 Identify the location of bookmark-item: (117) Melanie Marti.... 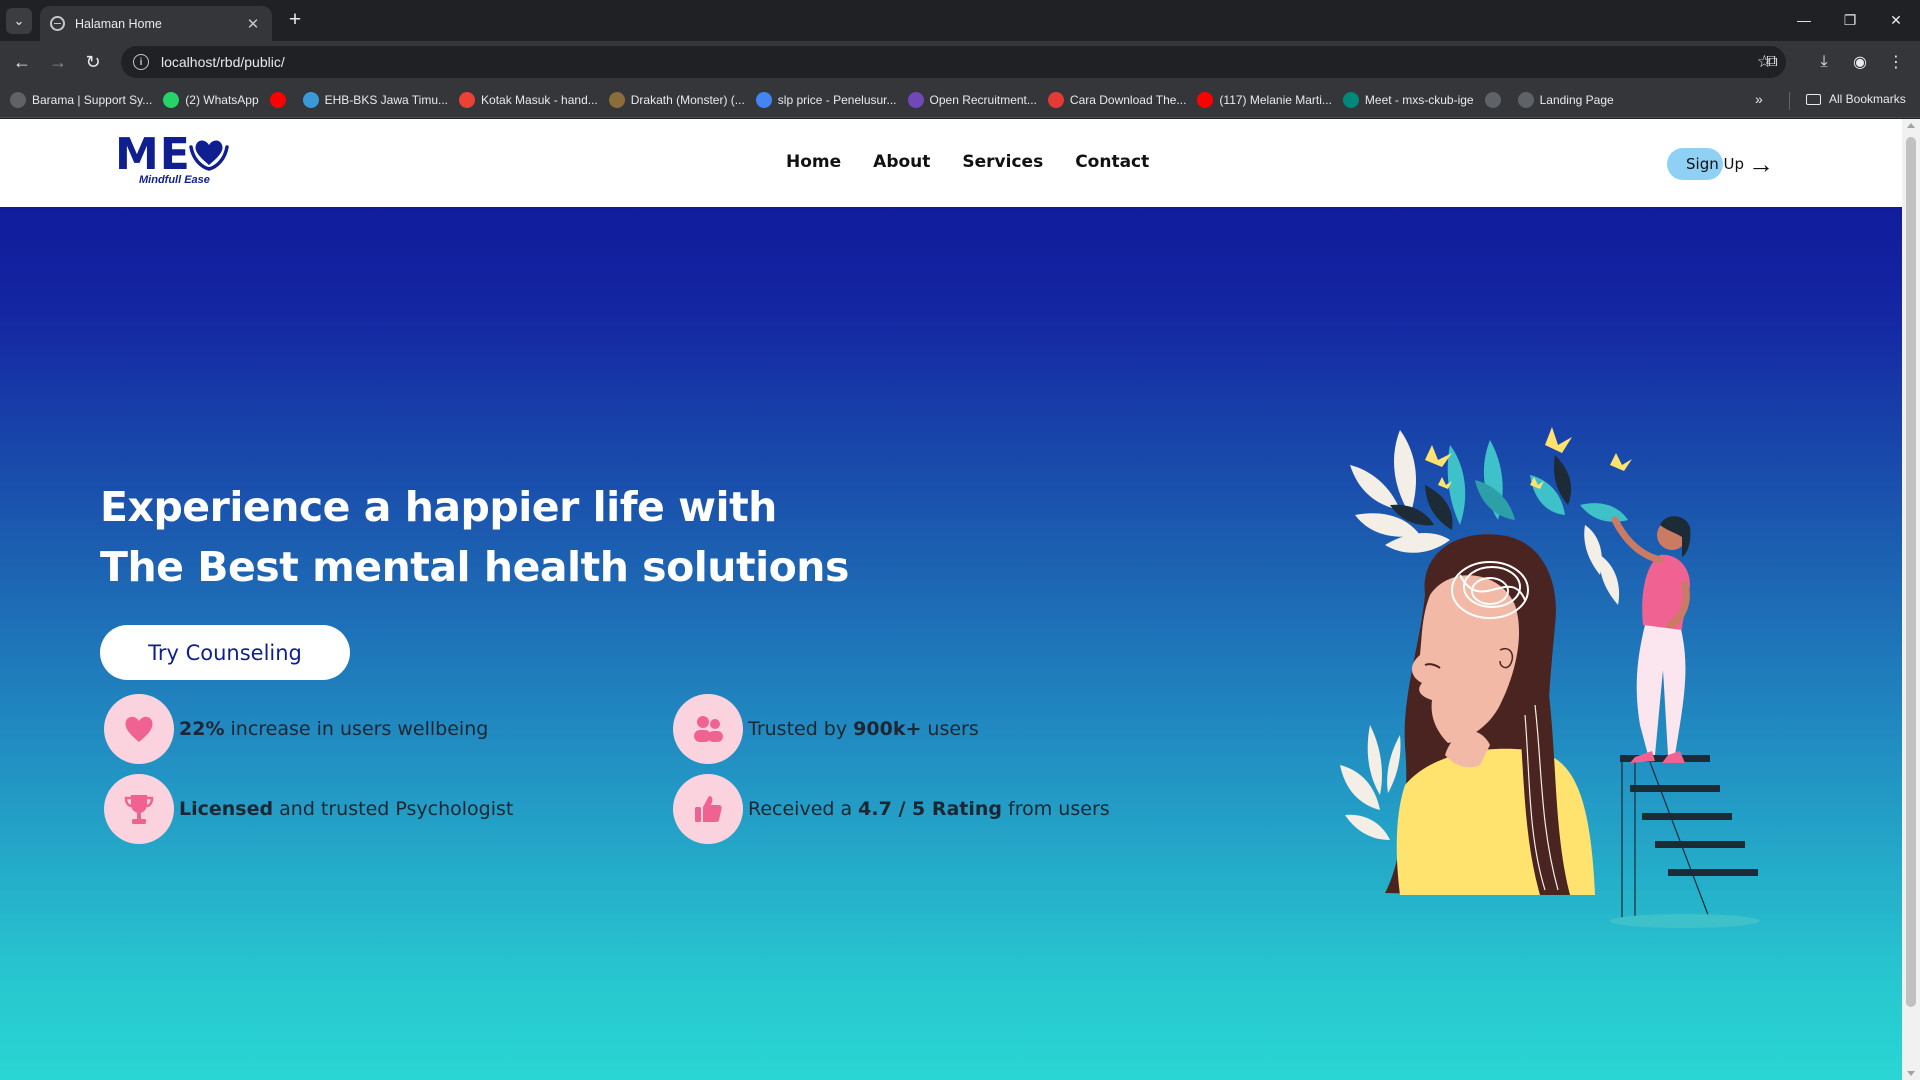
(1264, 100).